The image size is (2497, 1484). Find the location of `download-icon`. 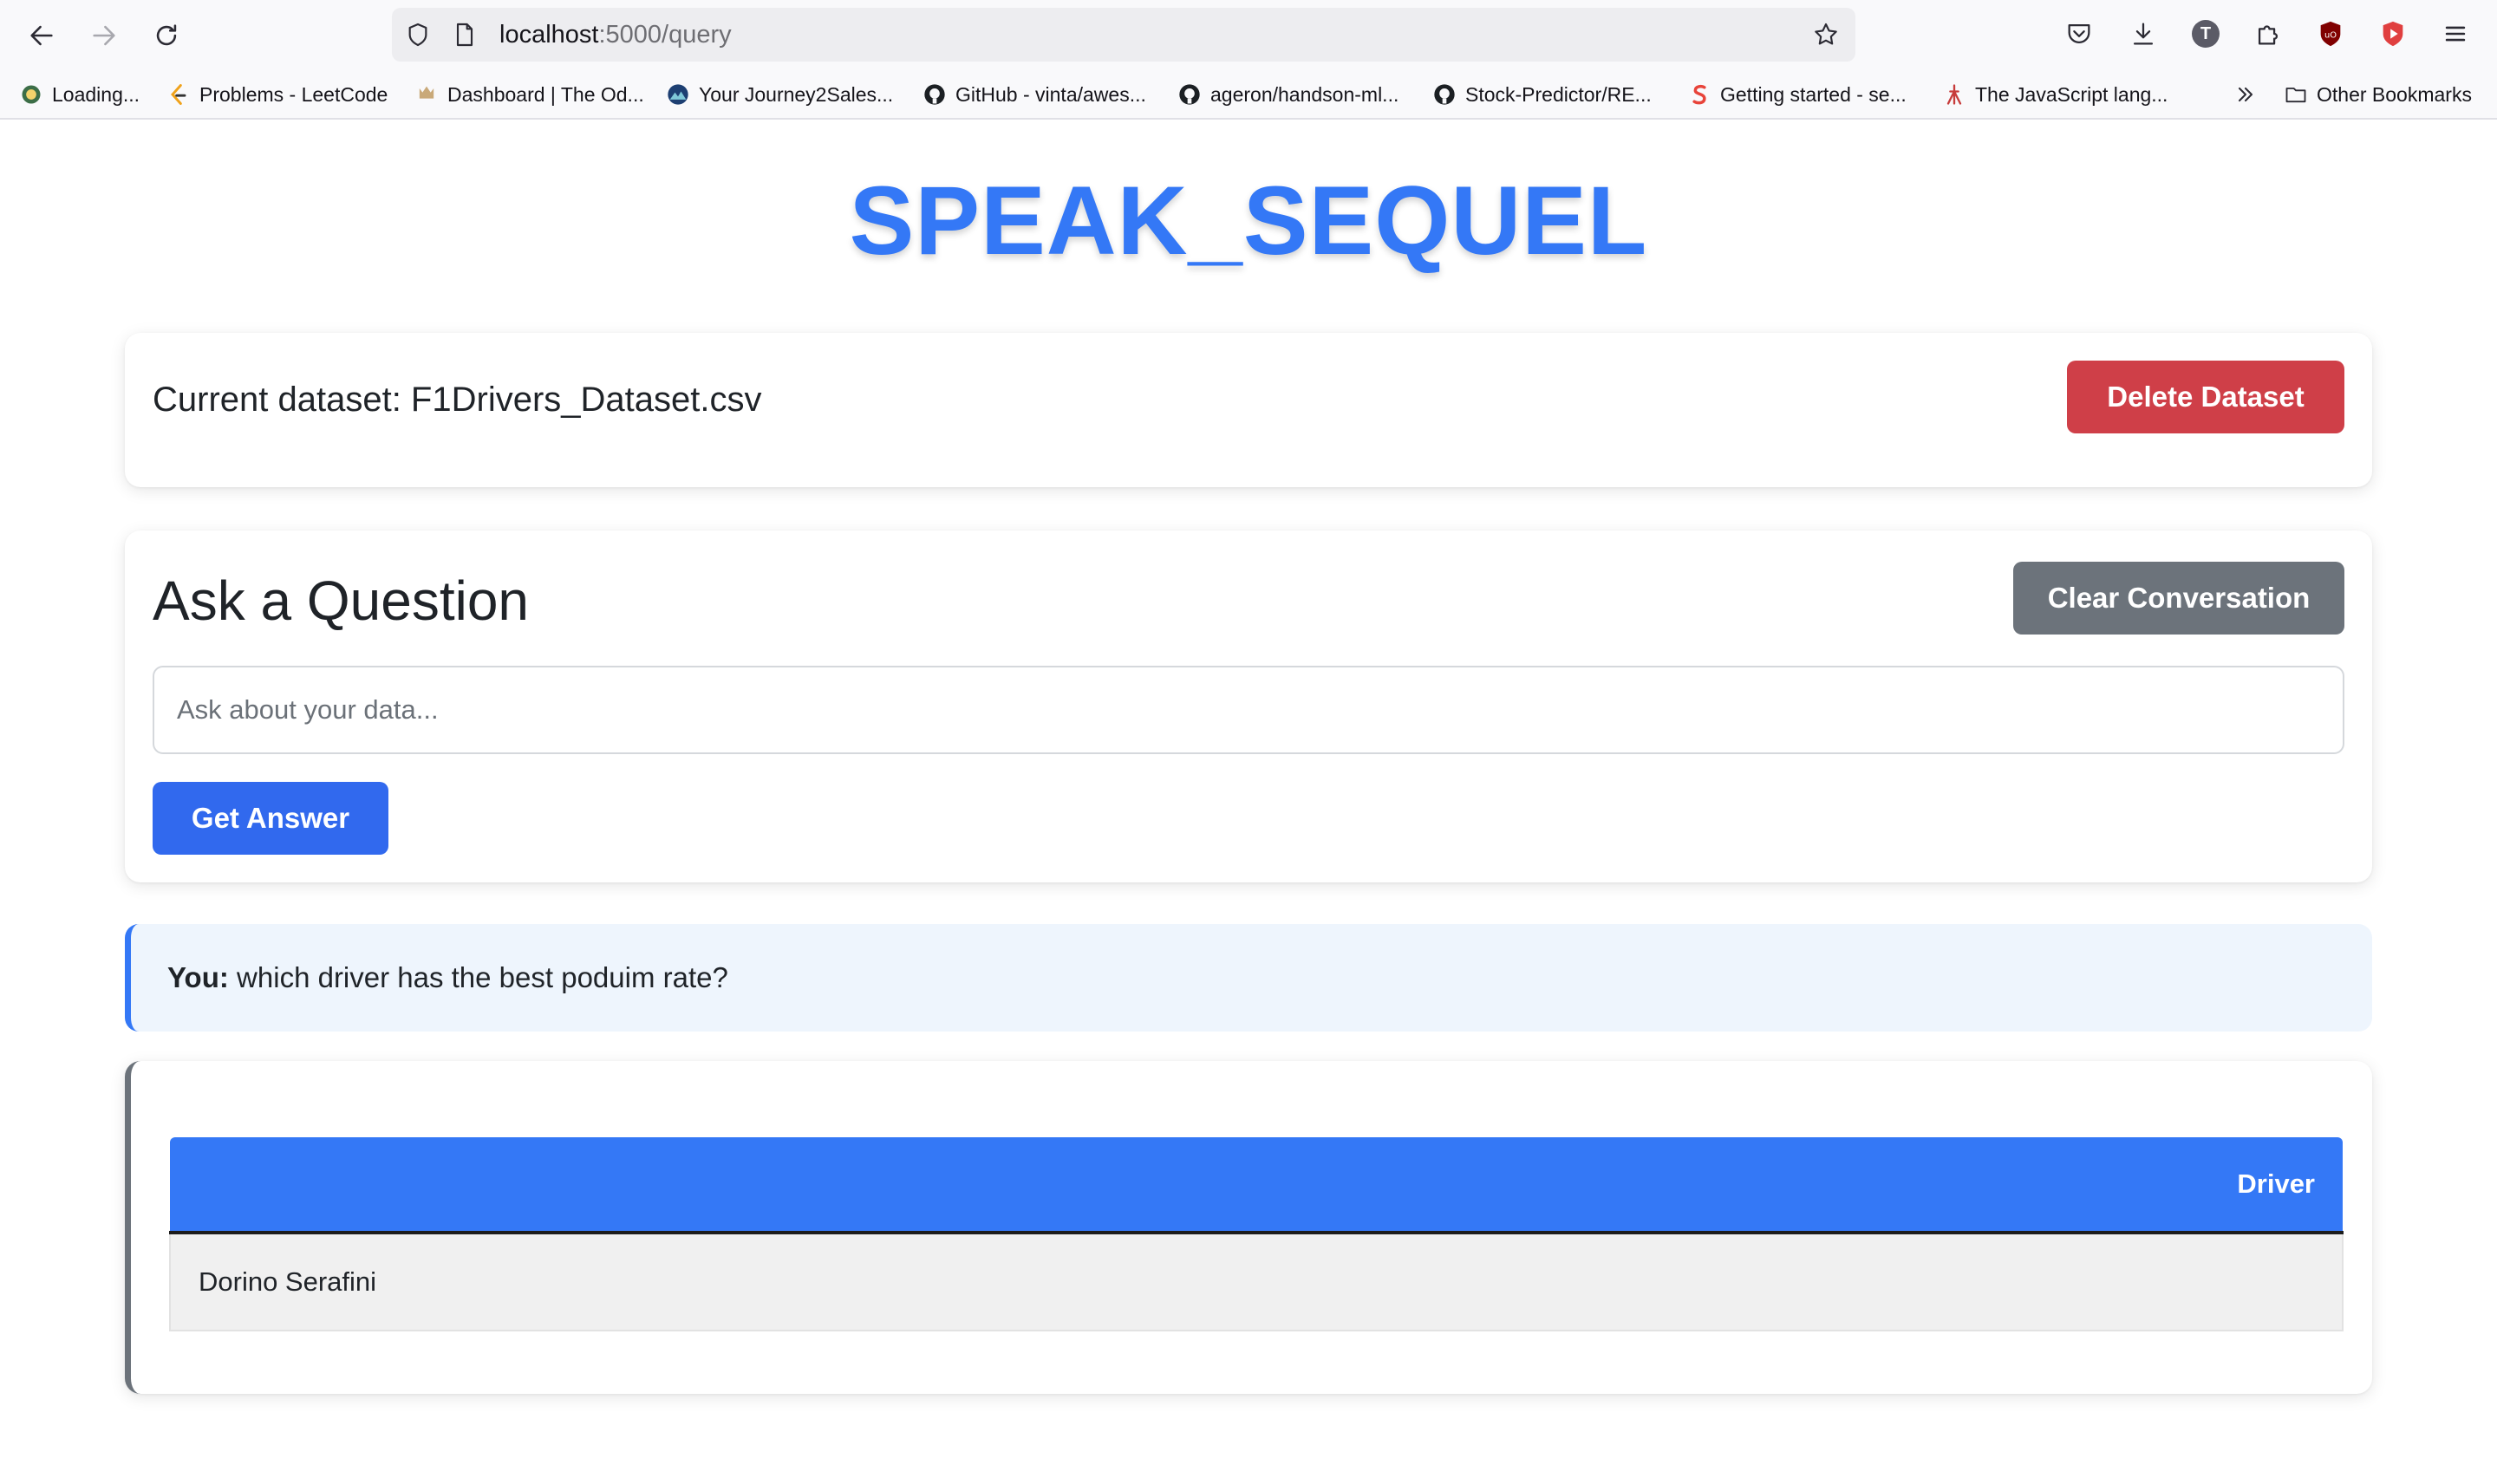

download-icon is located at coordinates (2143, 34).